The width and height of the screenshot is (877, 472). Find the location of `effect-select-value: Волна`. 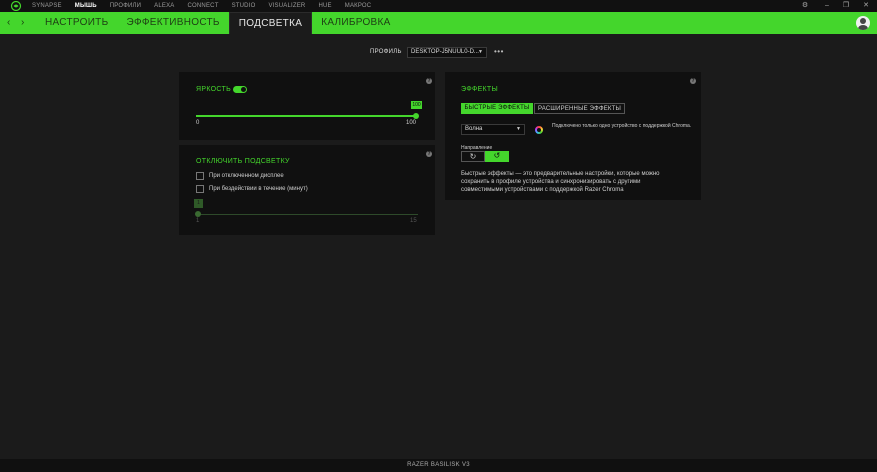

effect-select-value: Волна is located at coordinates (474, 129).